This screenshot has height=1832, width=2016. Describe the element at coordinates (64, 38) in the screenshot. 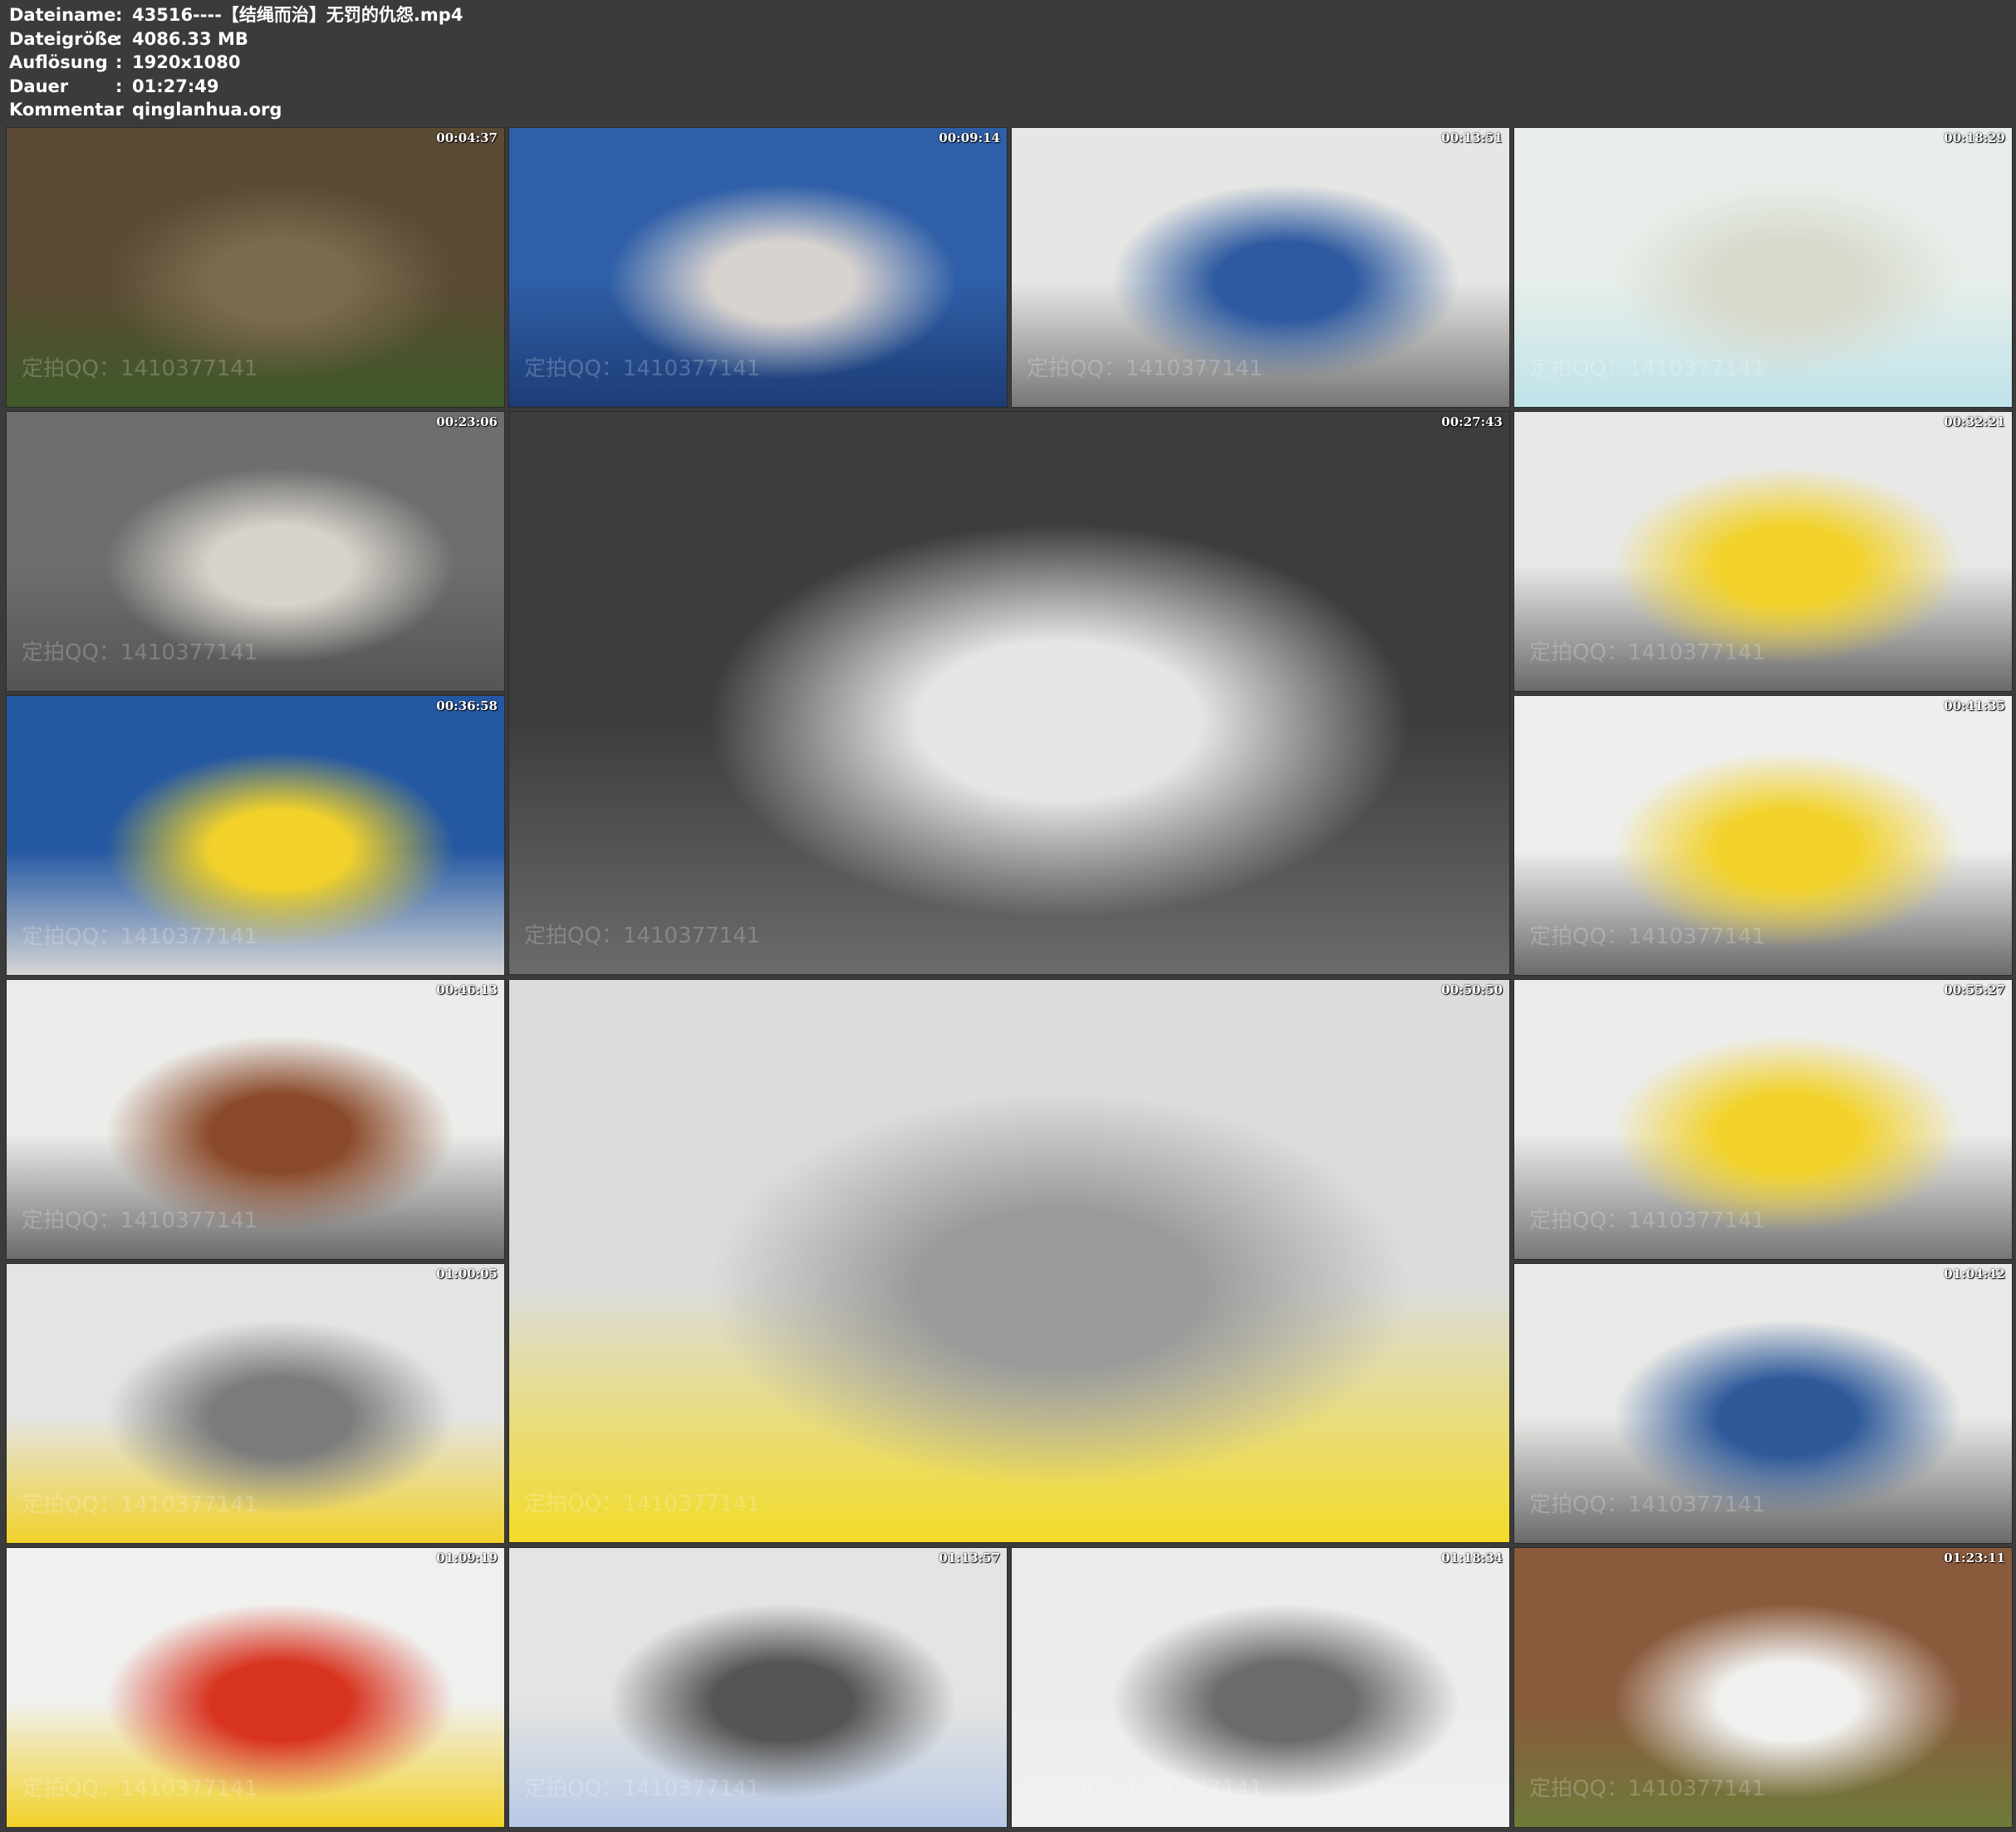

I see `info-key: Dateigröße` at that location.